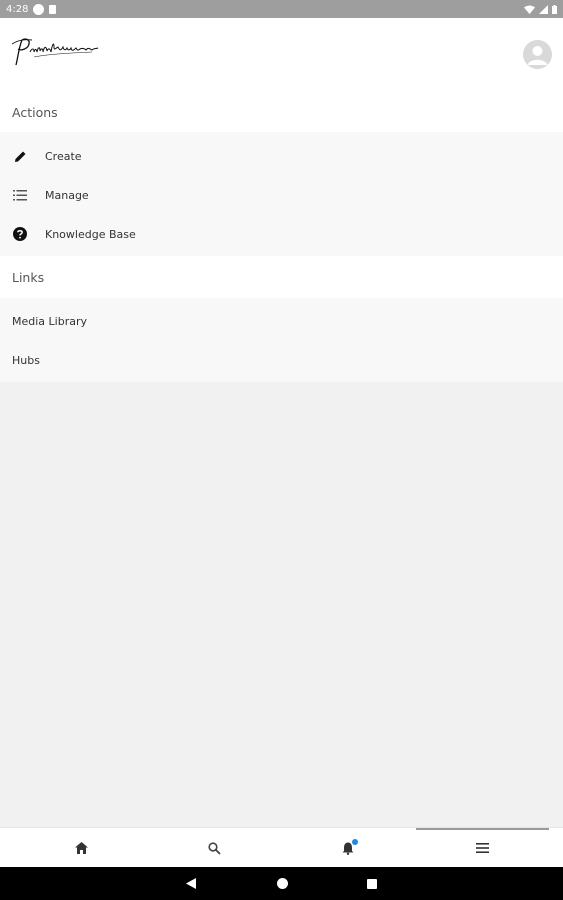 This screenshot has width=563, height=900. What do you see at coordinates (58, 53) in the screenshot?
I see `app-logo` at bounding box center [58, 53].